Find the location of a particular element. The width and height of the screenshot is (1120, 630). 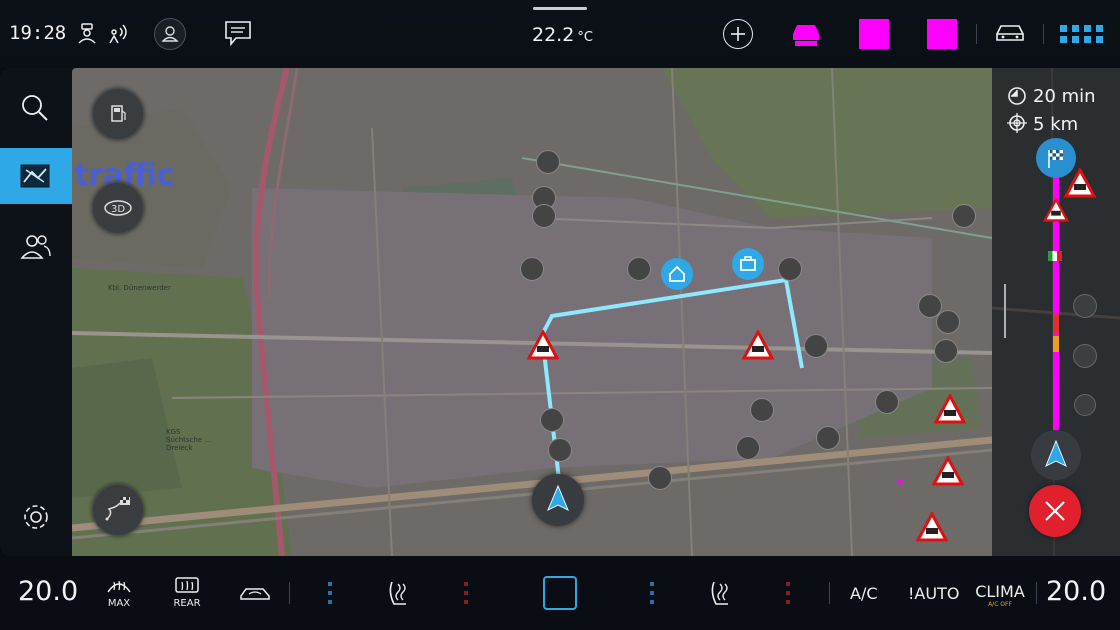

train-station-icon is located at coordinates (828, 438).